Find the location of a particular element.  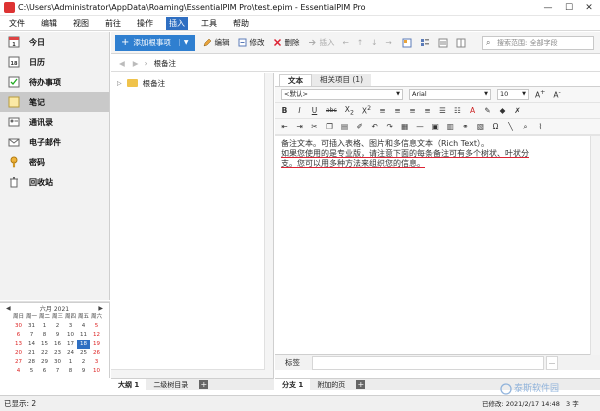

format-painter-icon: ✐ is located at coordinates (359, 126).